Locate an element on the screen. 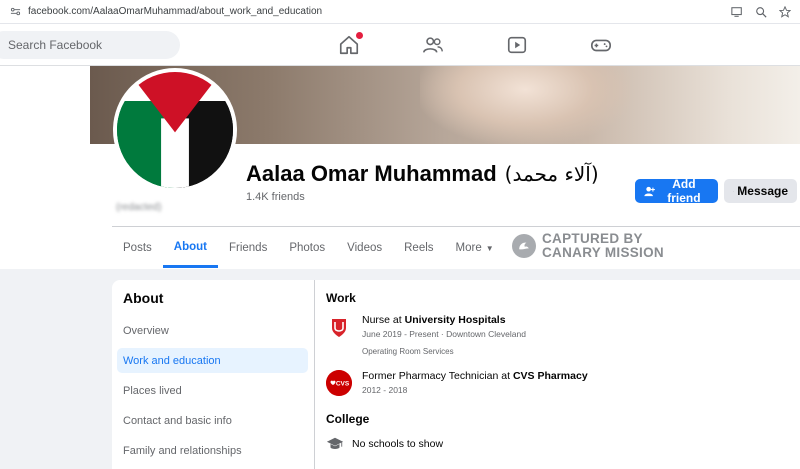 This screenshot has width=800, height=469. blurred-text: (redacted) is located at coordinates (139, 207).